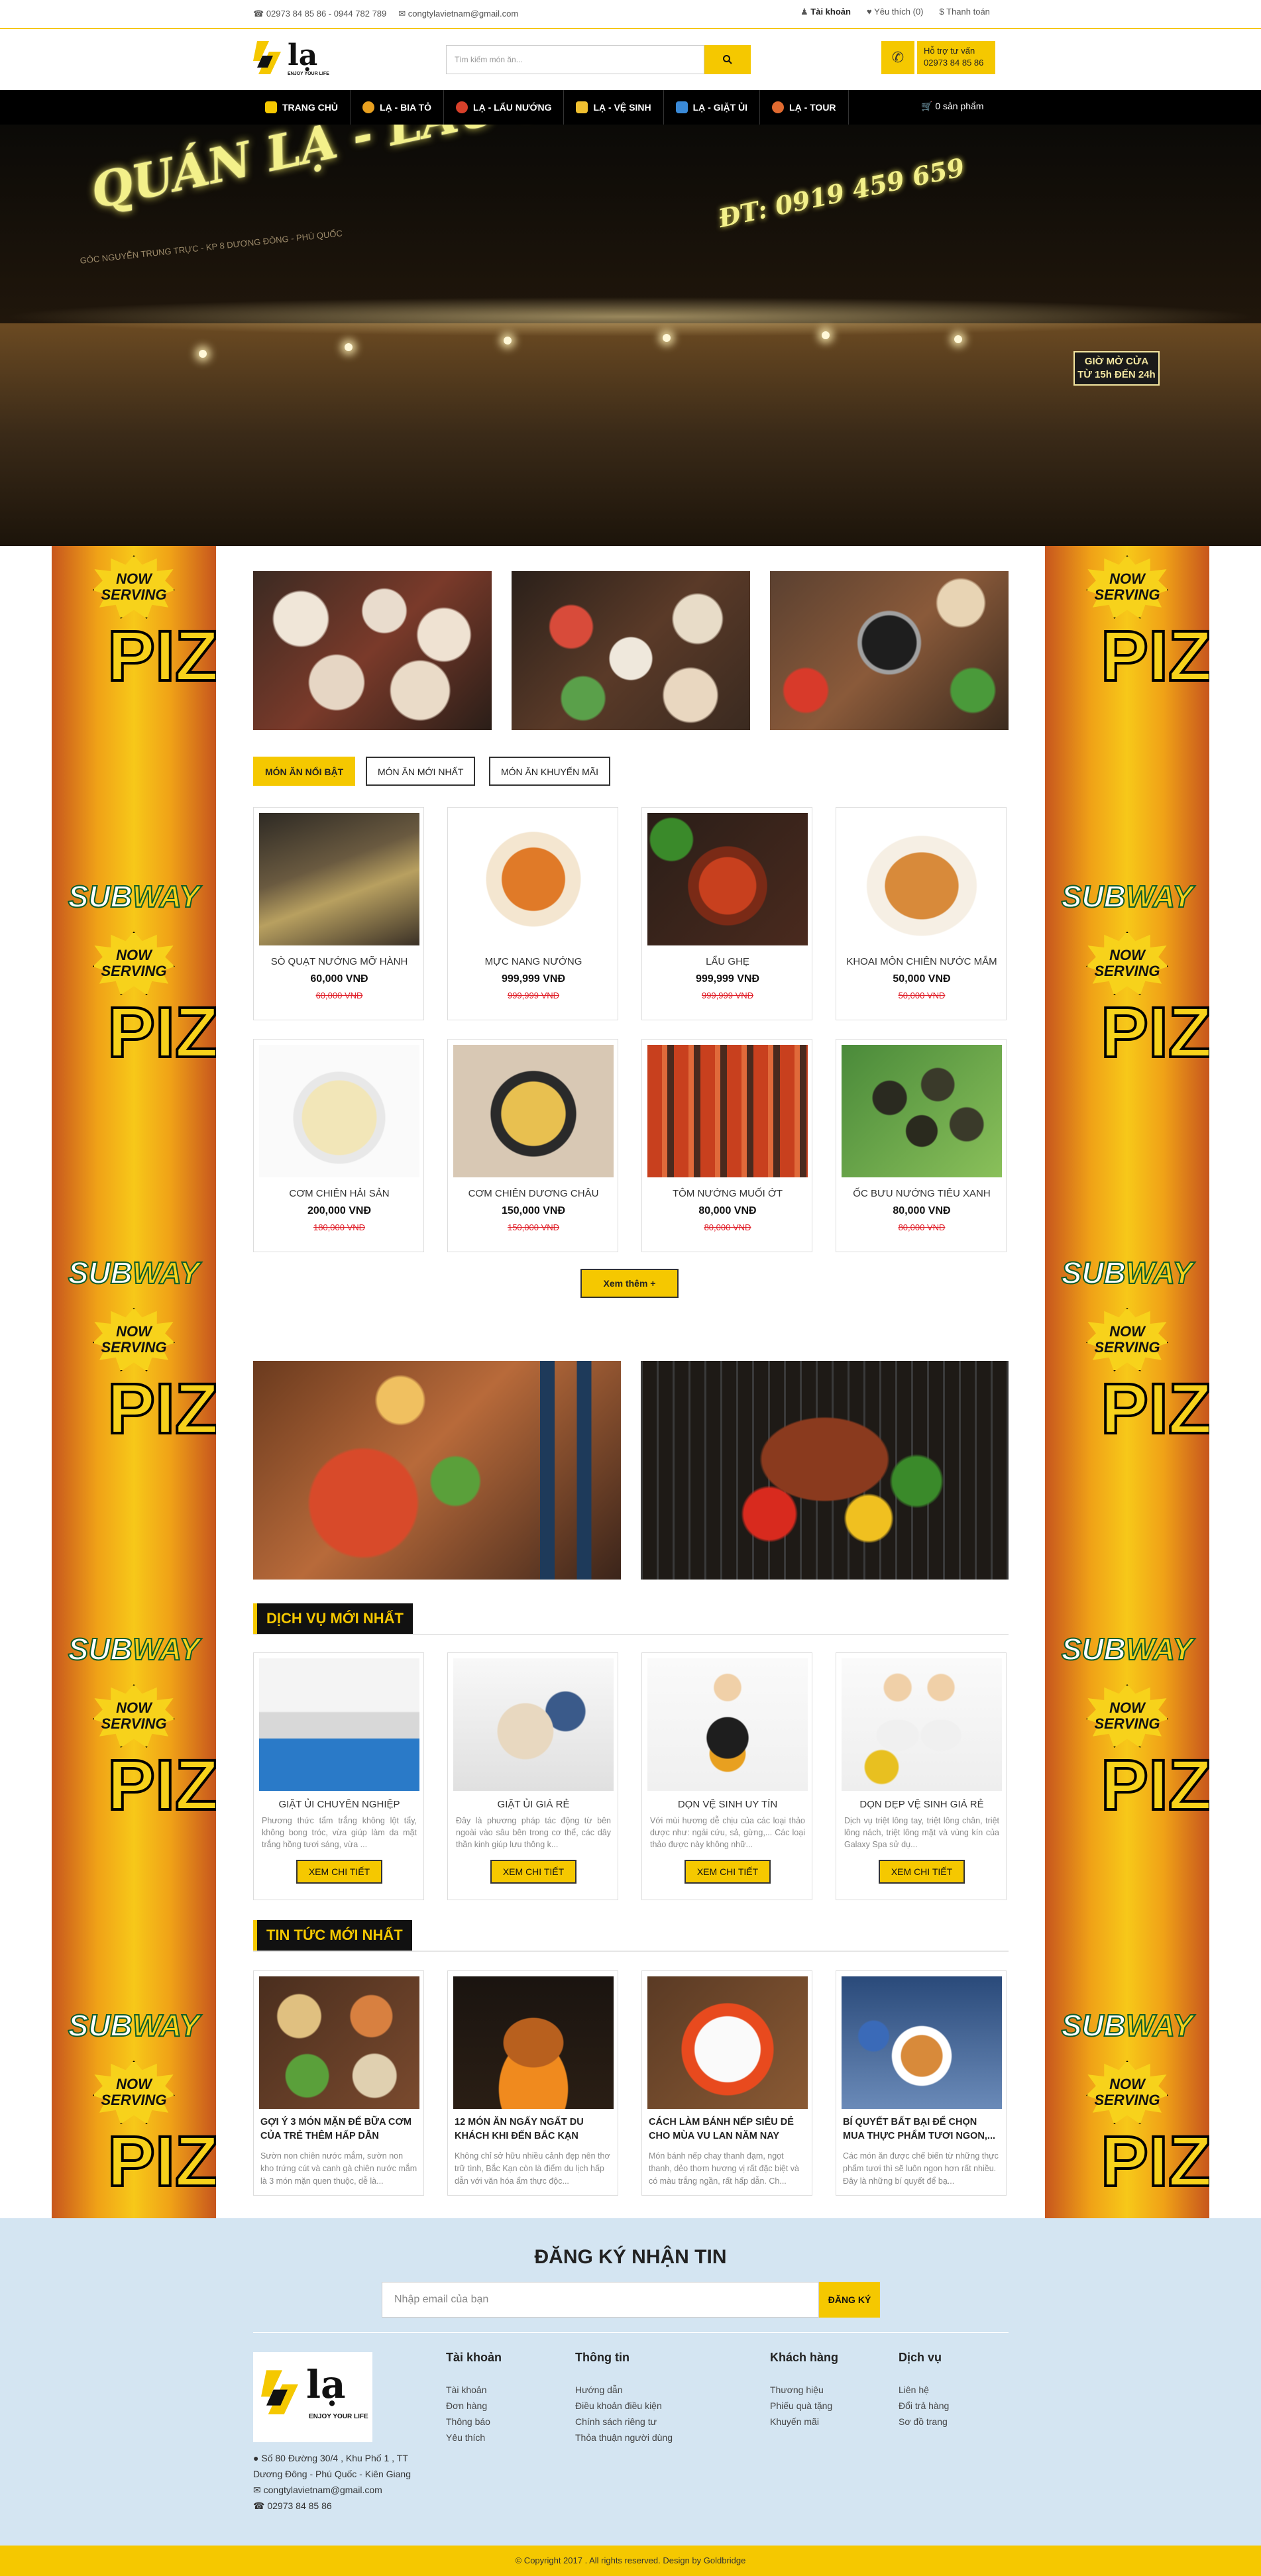  Describe the element at coordinates (339, 1193) in the screenshot. I see `product-name: CƠM CHIÊN HẢI SẢN` at that location.